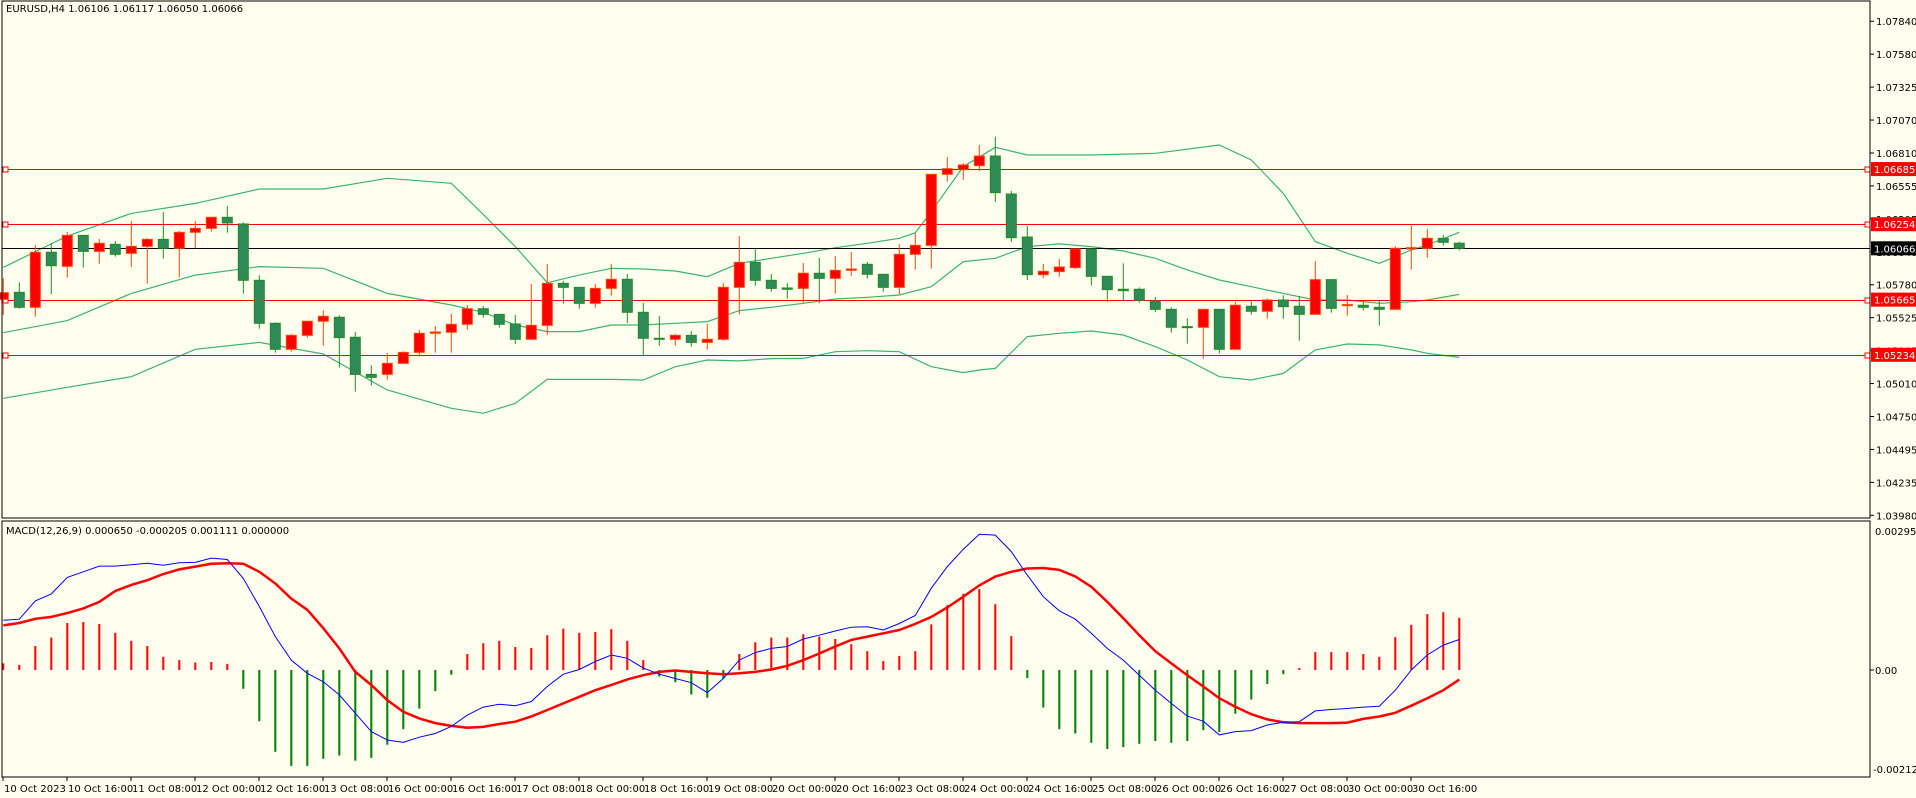 Image resolution: width=1916 pixels, height=798 pixels. What do you see at coordinates (1896, 88) in the screenshot?
I see `price-axis-label: 1.07325` at bounding box center [1896, 88].